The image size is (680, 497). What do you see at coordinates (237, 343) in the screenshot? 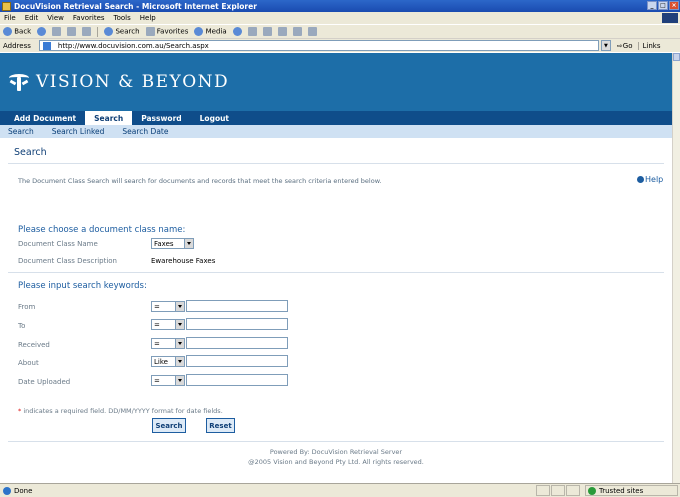
I see `received-input` at bounding box center [237, 343].